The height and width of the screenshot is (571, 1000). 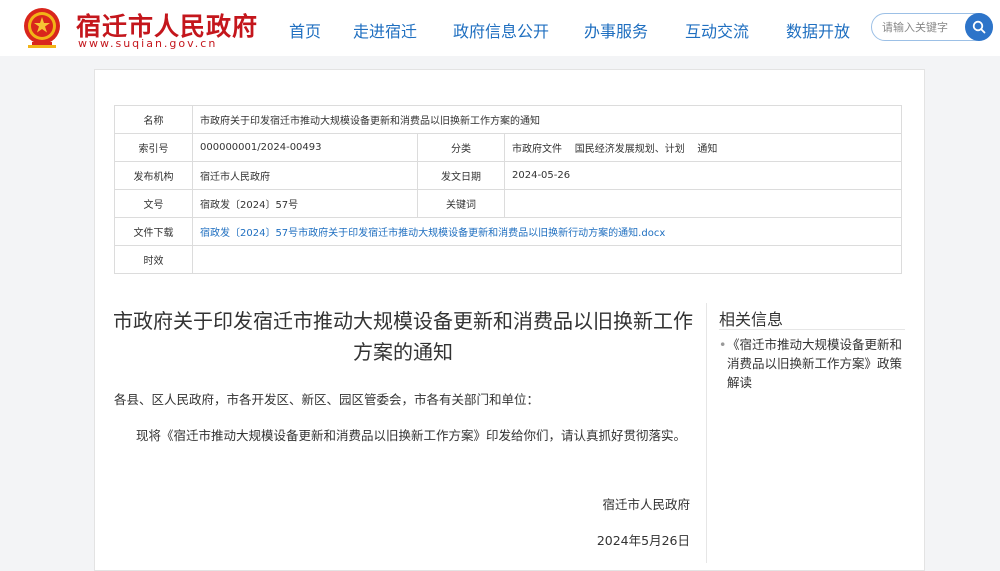 I want to click on meta-label-download: 文件下载, so click(x=153, y=231).